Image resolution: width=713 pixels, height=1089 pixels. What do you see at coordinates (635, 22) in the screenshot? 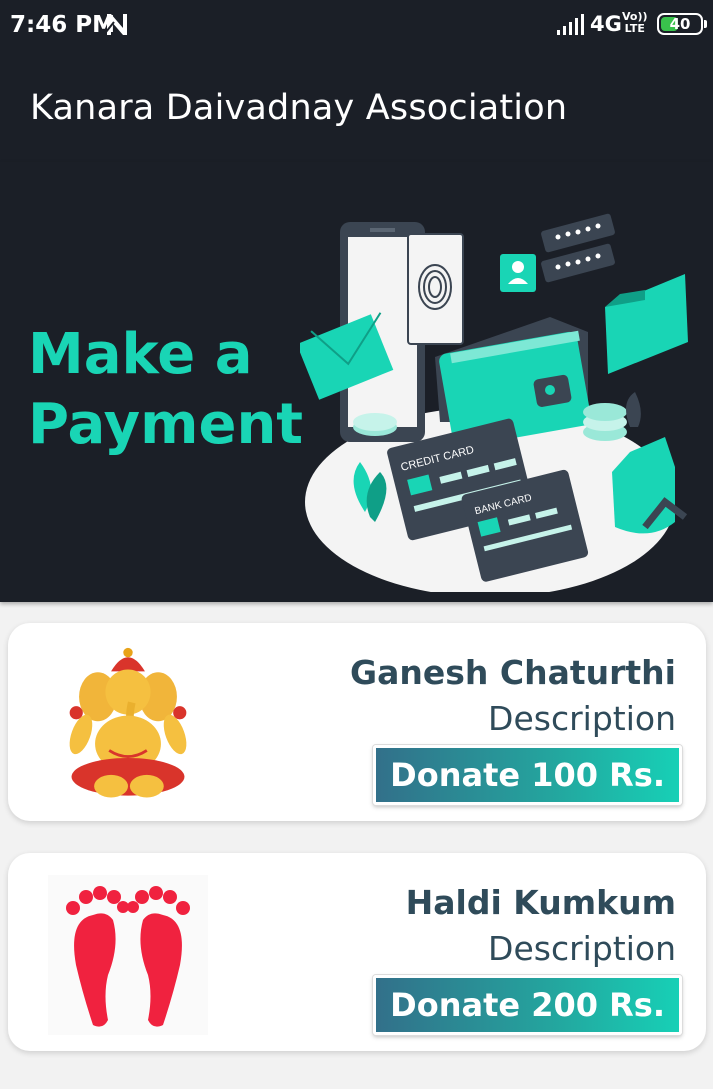
I see `volte-indicator: Vo)) LTE` at bounding box center [635, 22].